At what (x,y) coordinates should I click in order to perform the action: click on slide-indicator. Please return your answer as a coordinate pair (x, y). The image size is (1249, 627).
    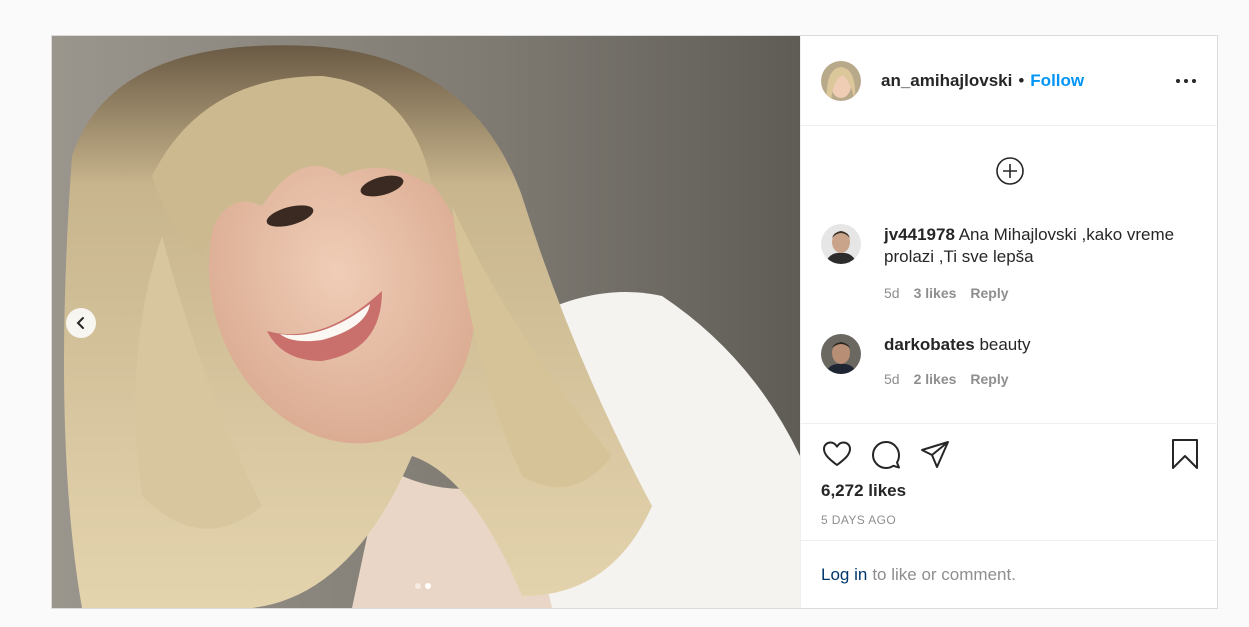
    Looking at the image, I should click on (423, 586).